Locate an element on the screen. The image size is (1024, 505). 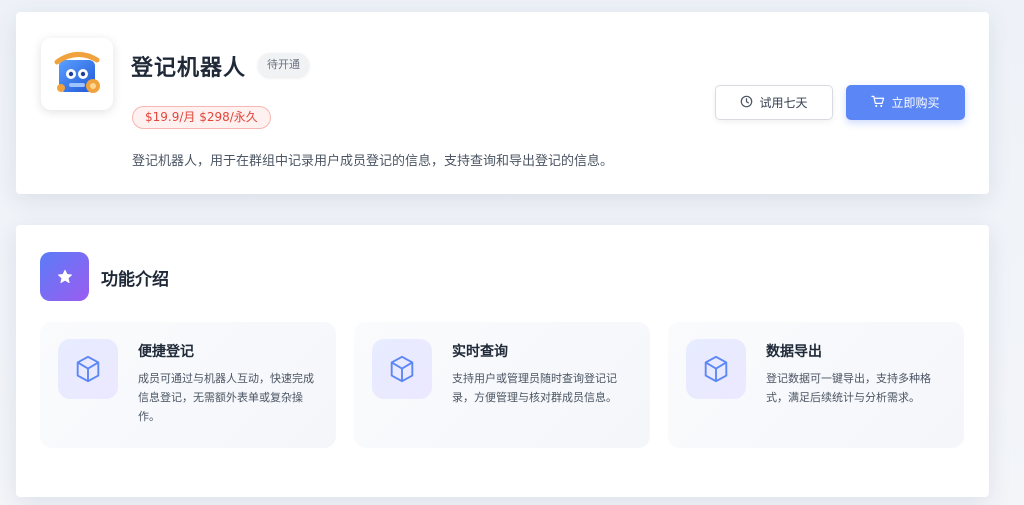
feature-title: 便捷登记 is located at coordinates (166, 352).